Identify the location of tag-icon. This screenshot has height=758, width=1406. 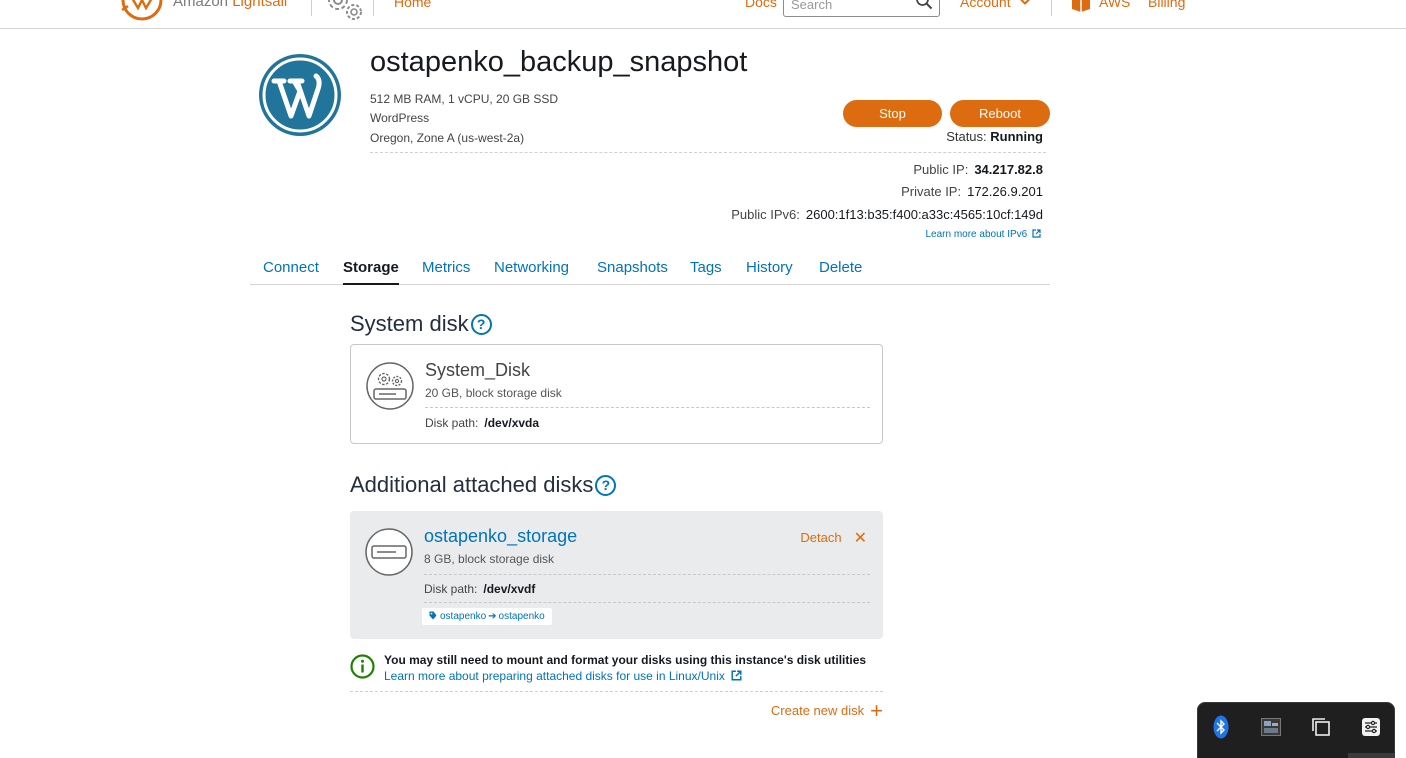
(433, 615).